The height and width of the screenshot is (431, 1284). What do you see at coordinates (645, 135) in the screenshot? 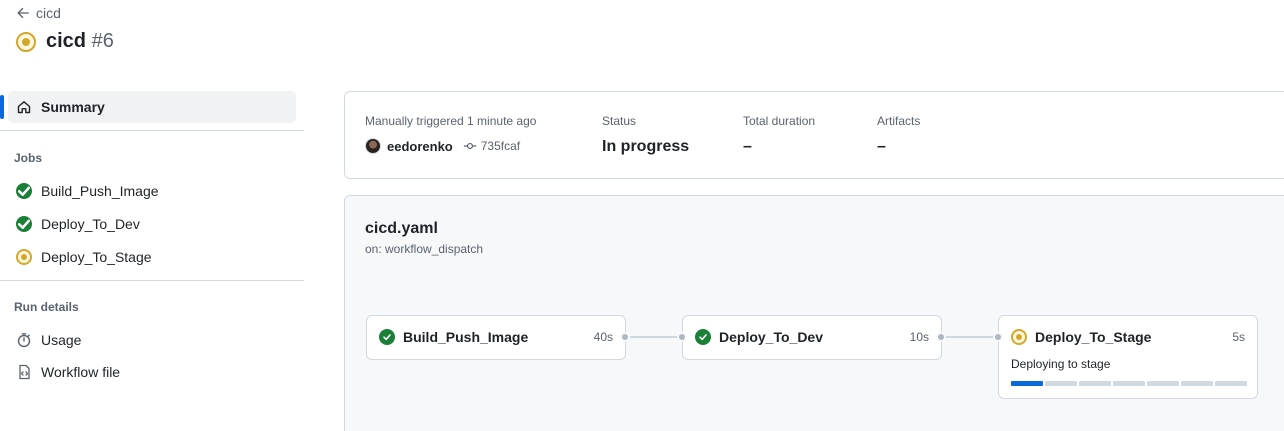
I see `status-info: Status In progress` at bounding box center [645, 135].